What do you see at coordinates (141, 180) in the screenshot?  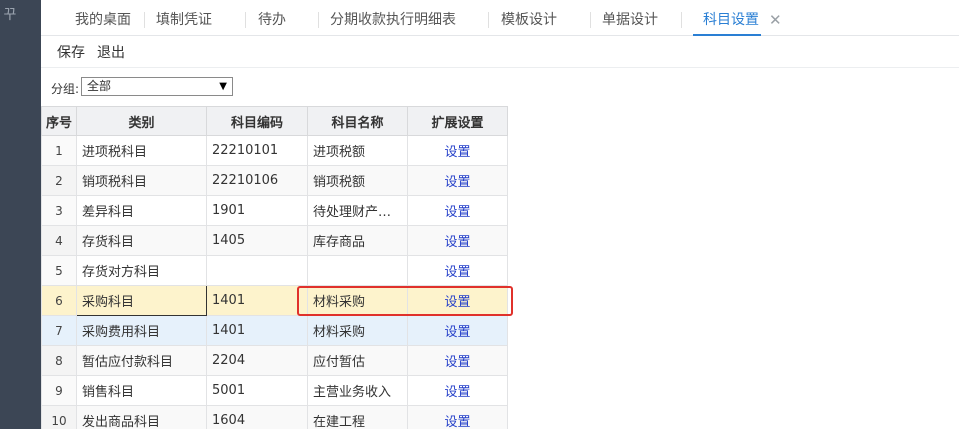 I see `row-category: 销项税科目` at bounding box center [141, 180].